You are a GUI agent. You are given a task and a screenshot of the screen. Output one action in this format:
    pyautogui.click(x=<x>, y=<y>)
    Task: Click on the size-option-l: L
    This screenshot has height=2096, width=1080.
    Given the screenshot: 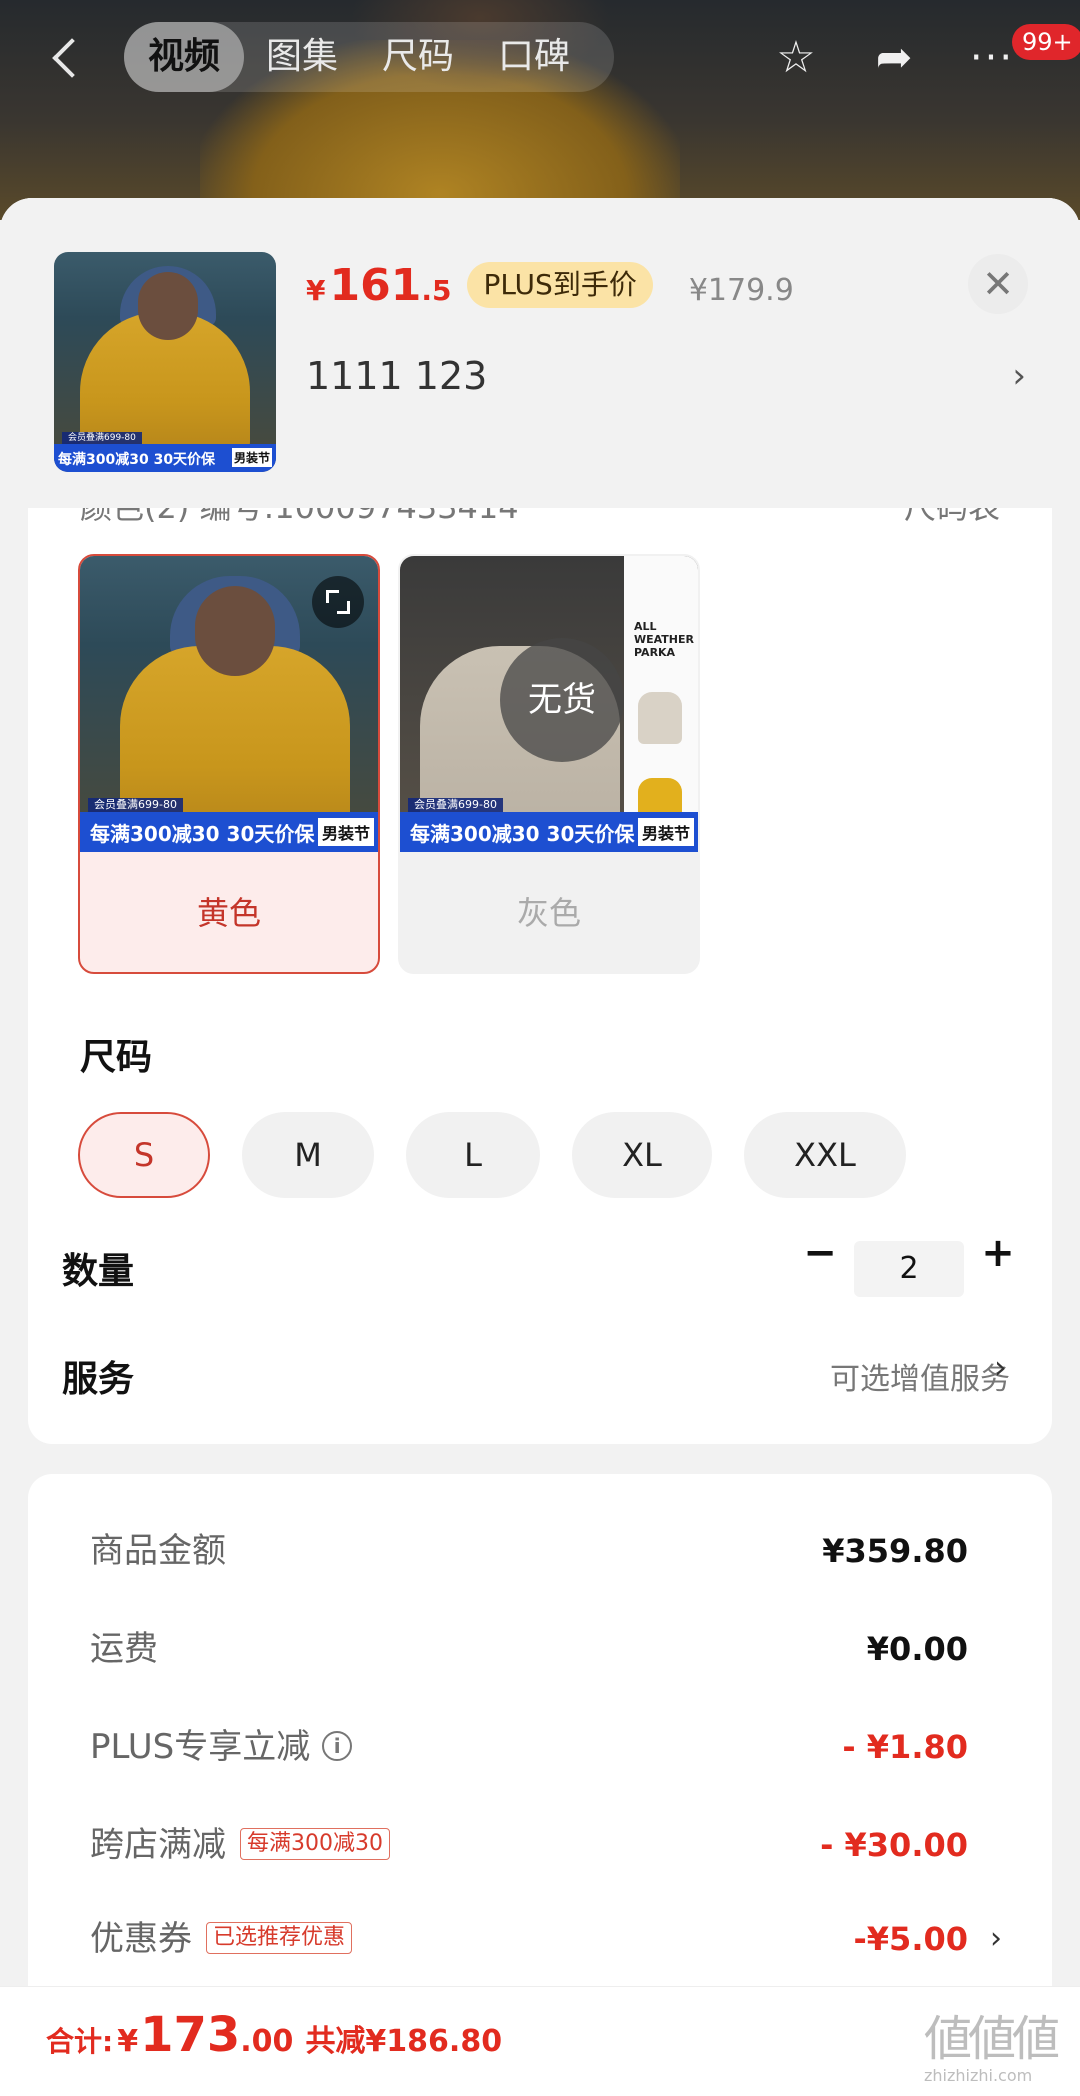 What is the action you would take?
    pyautogui.click(x=473, y=1155)
    